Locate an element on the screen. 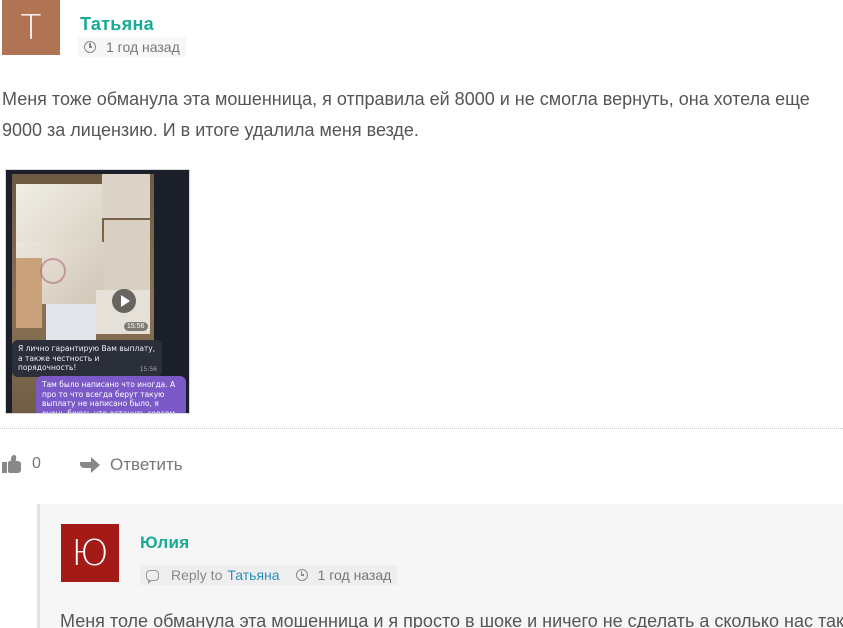  reply-button: Ответить is located at coordinates (131, 465).